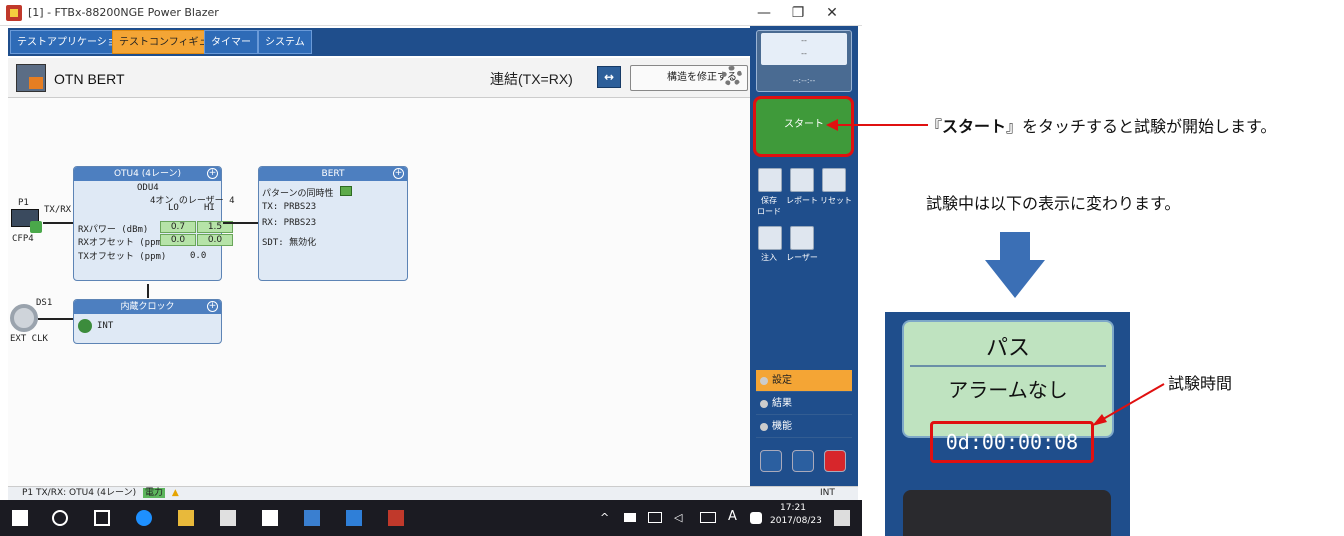  I want to click on inject-icon, so click(770, 238).